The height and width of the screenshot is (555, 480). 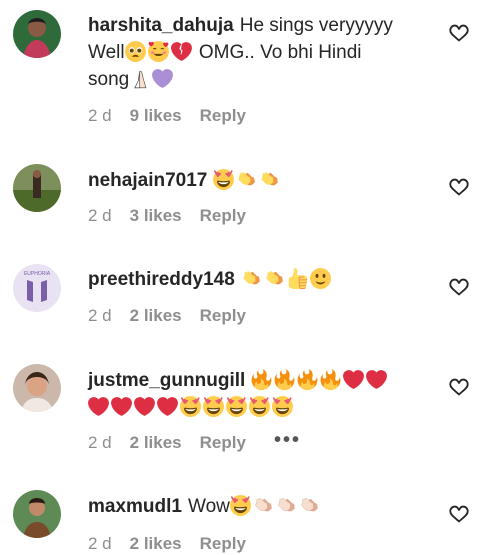 I want to click on comment-body: nehajain7017, so click(x=262, y=180).